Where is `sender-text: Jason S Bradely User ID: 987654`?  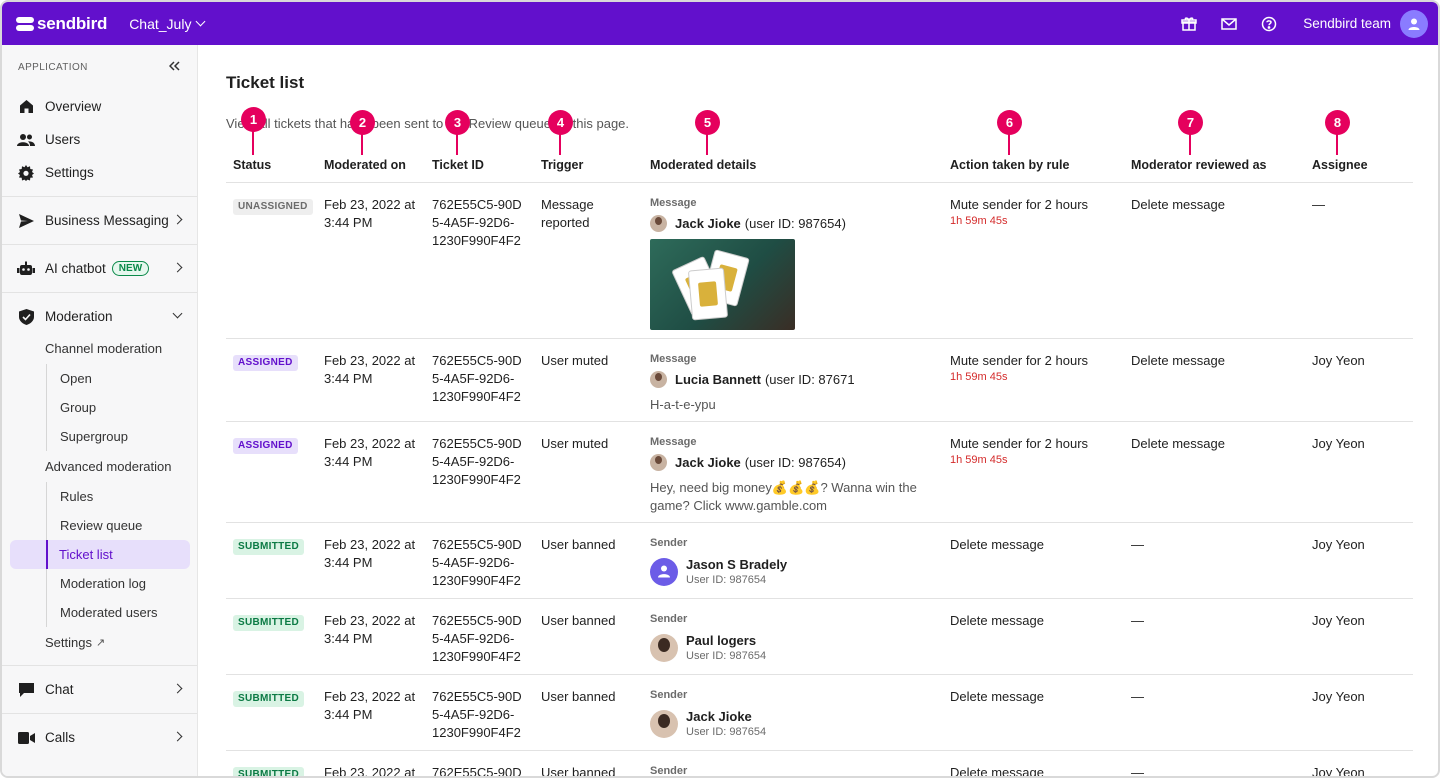
sender-text: Jason S Bradely User ID: 987654 is located at coordinates (736, 572).